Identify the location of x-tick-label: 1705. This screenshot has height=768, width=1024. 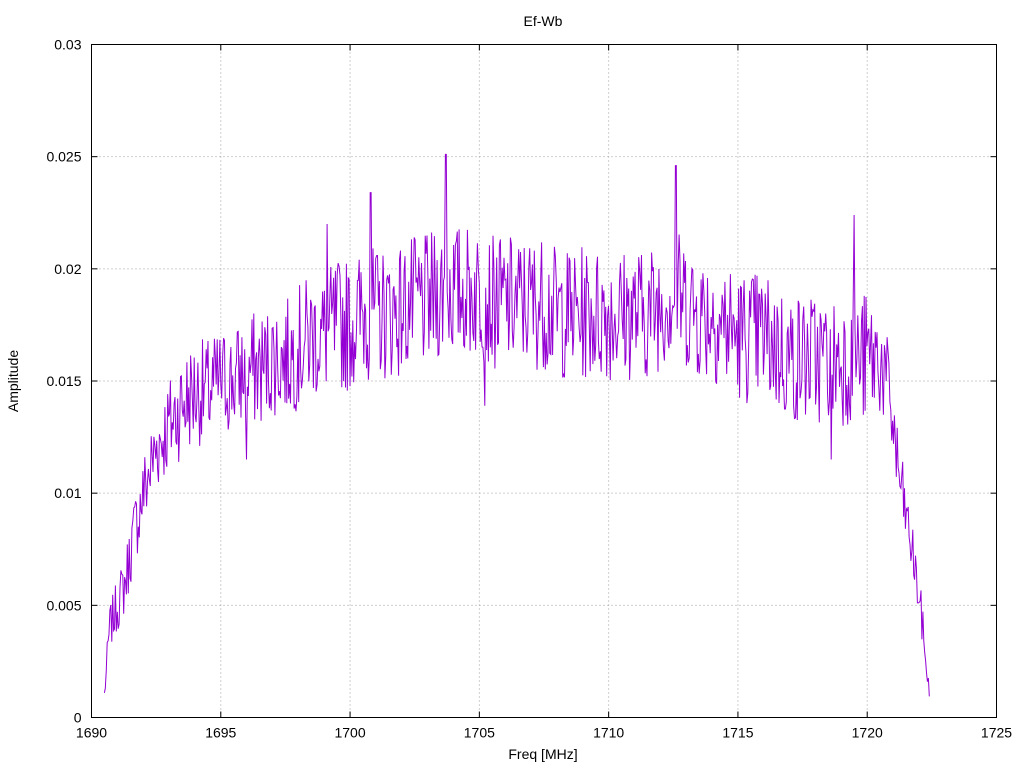
(479, 733).